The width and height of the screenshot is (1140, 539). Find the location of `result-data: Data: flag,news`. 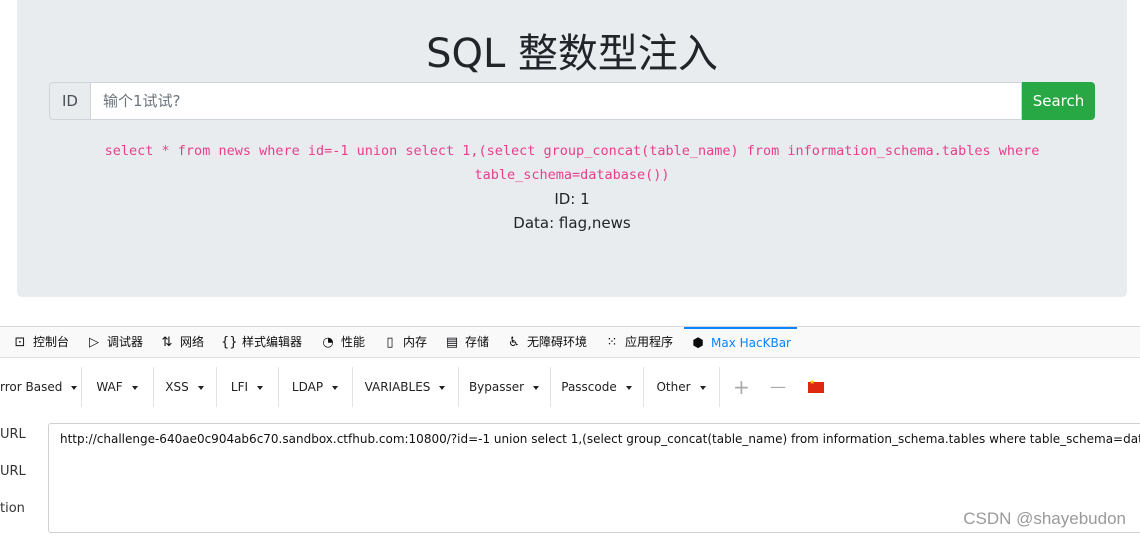

result-data: Data: flag,news is located at coordinates (572, 223).